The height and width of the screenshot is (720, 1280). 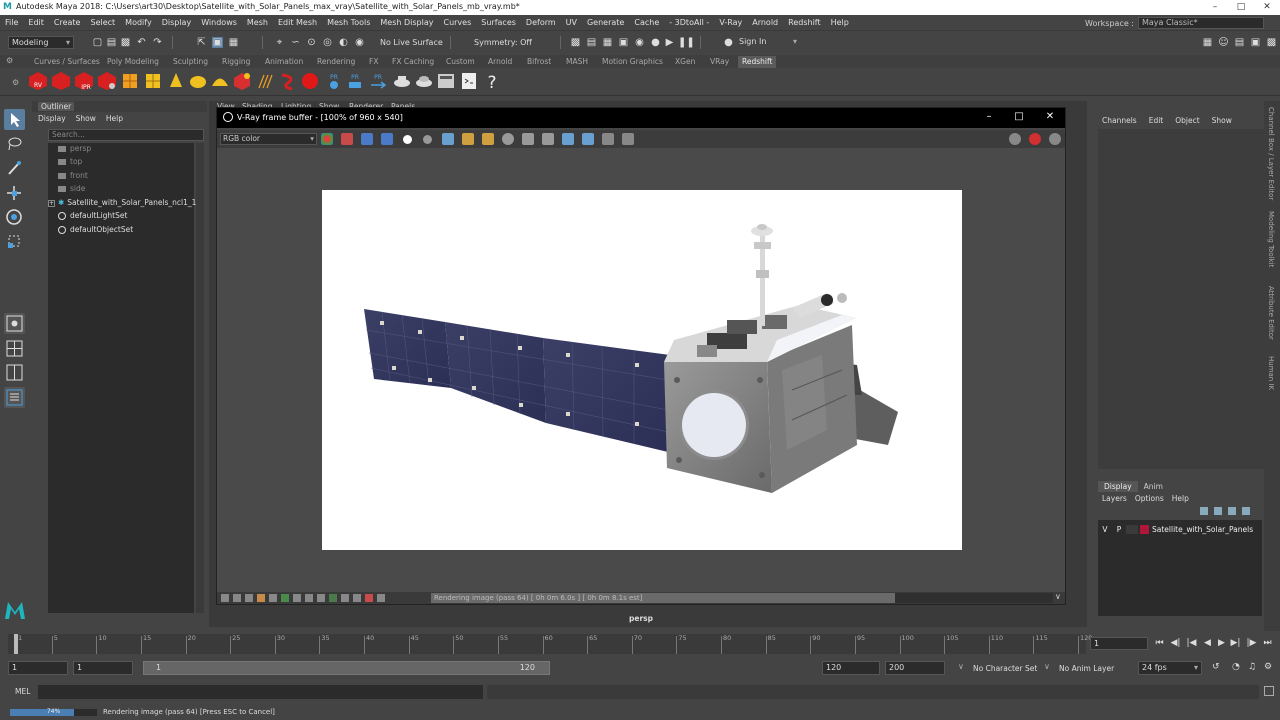 I want to click on menu-mesh-display: Mesh Display, so click(x=406, y=23).